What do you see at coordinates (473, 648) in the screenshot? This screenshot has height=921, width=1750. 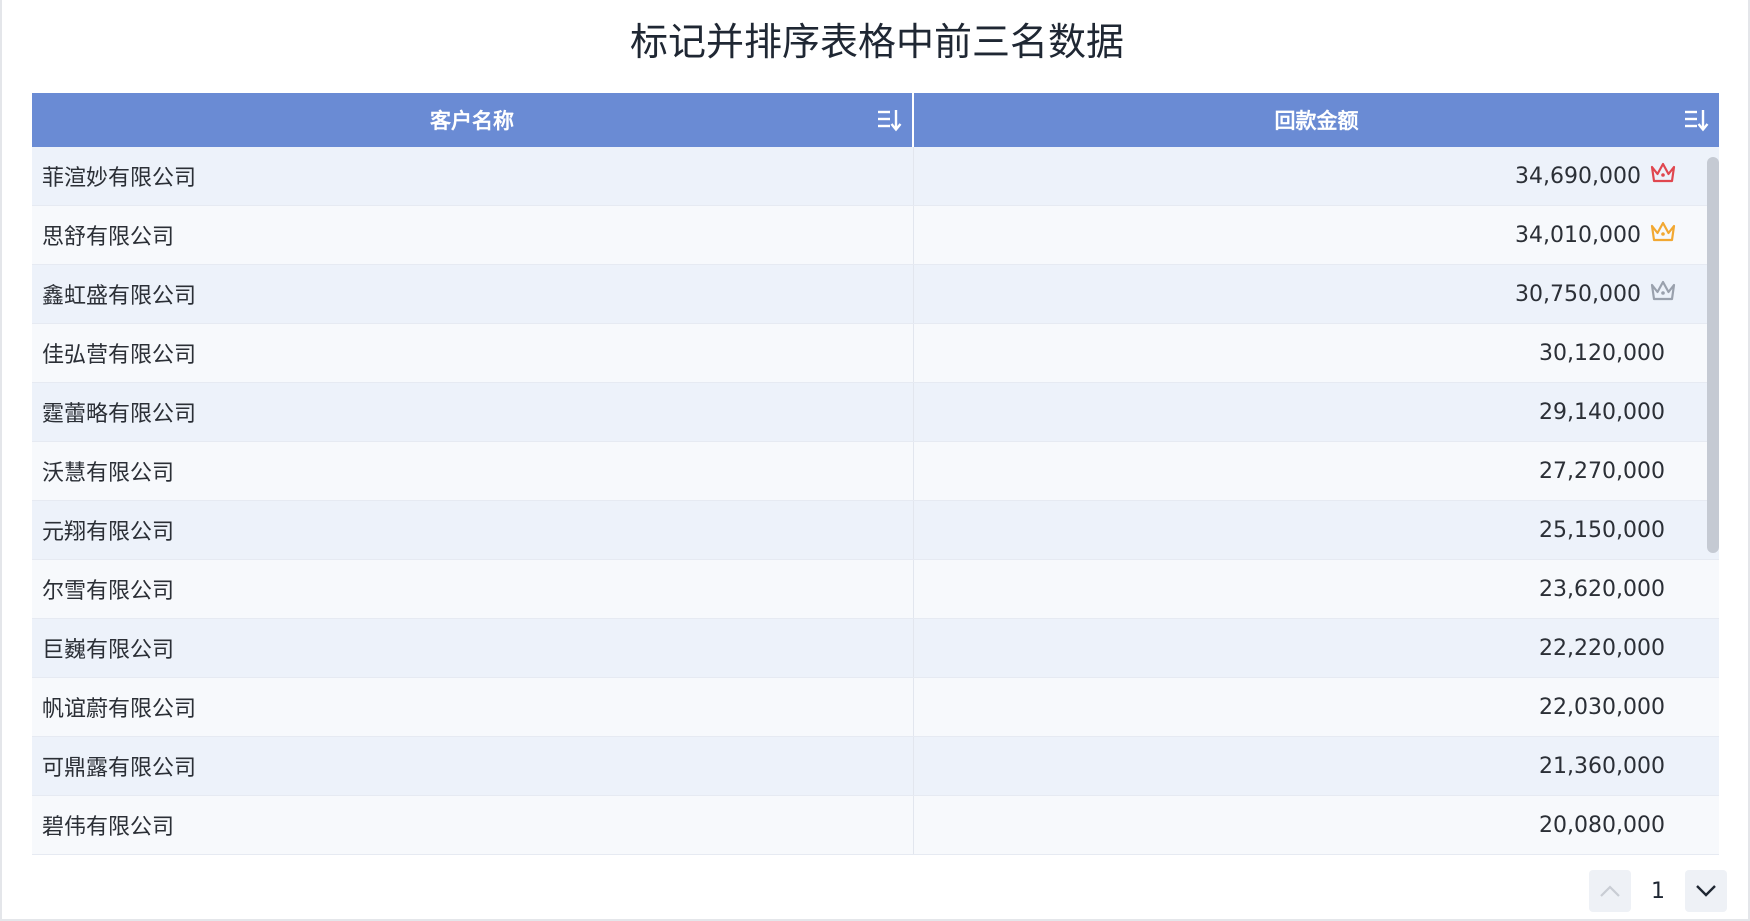 I see `customer-name-cell: 巨巍有限公司` at bounding box center [473, 648].